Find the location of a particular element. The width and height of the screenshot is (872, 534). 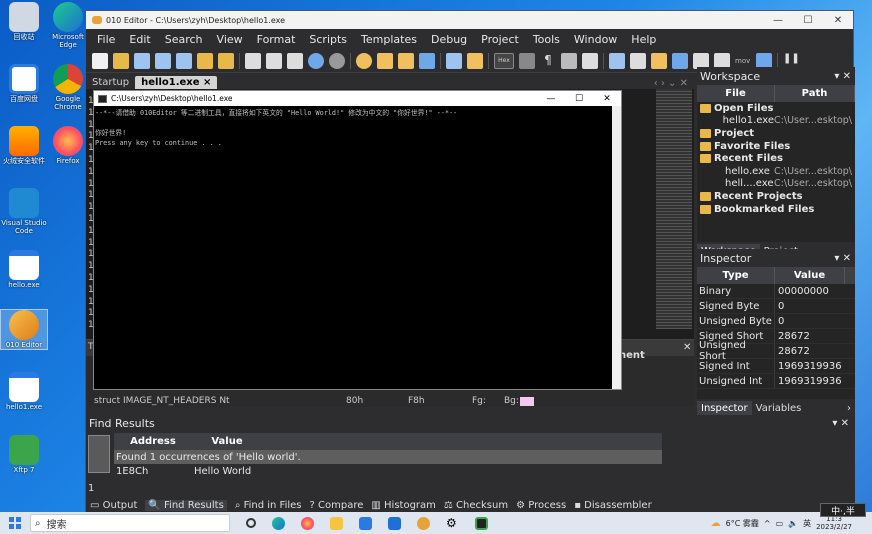

desktop-icon-hello-exe: hello.exe is located at coordinates (24, 269).